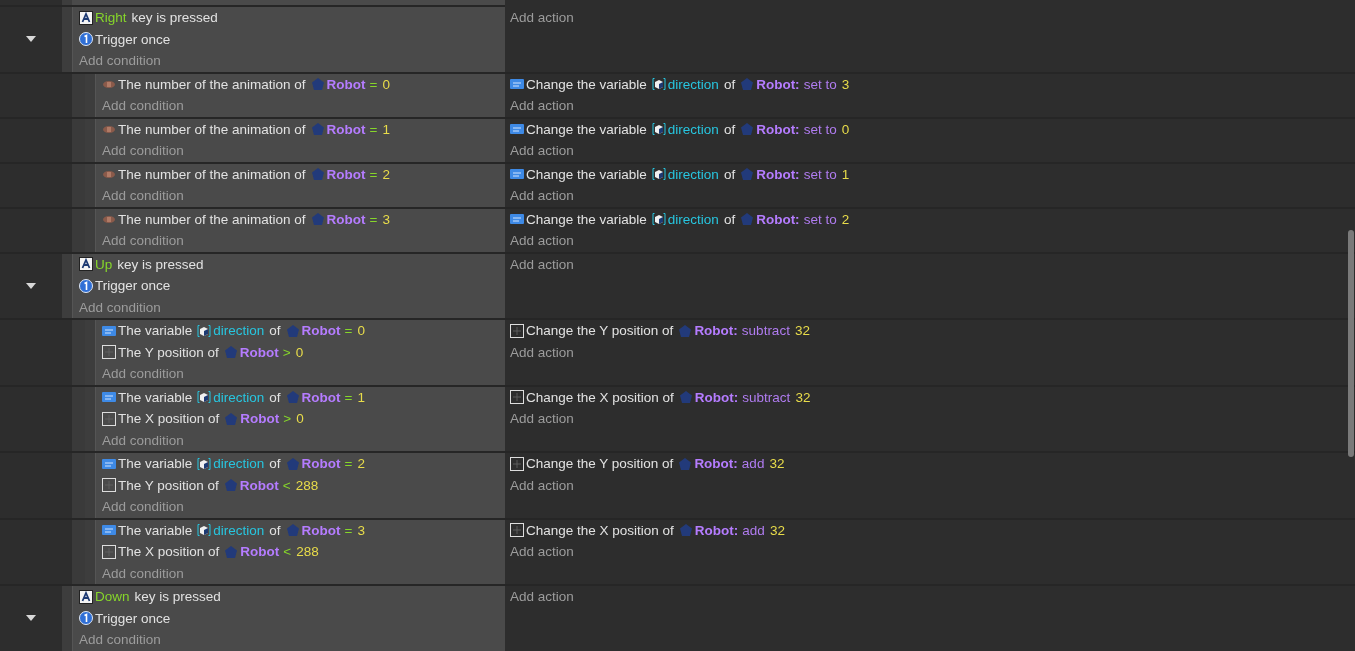  What do you see at coordinates (174, 18) in the screenshot?
I see `sentence-text: key is pressed` at bounding box center [174, 18].